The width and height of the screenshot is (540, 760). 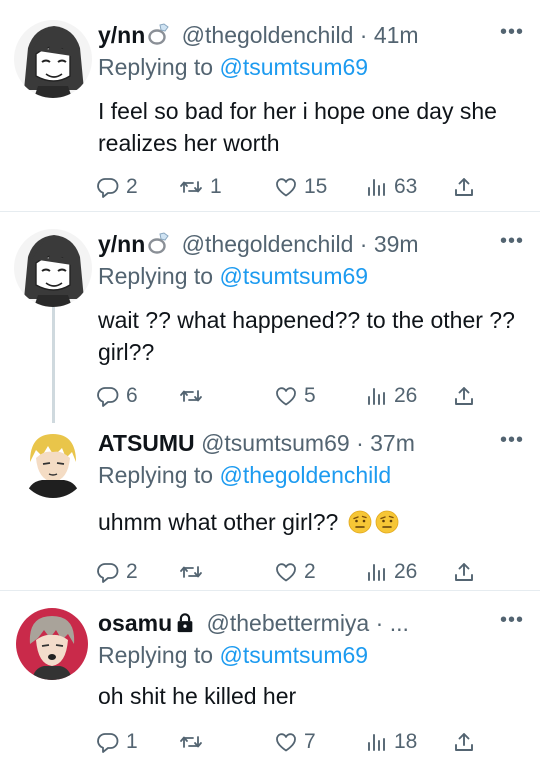 What do you see at coordinates (288, 623) in the screenshot?
I see `handle: @thebettermiya` at bounding box center [288, 623].